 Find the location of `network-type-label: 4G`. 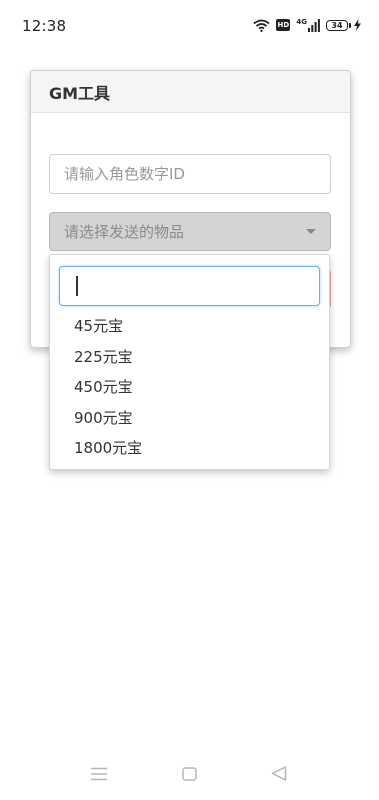

network-type-label: 4G is located at coordinates (301, 21).